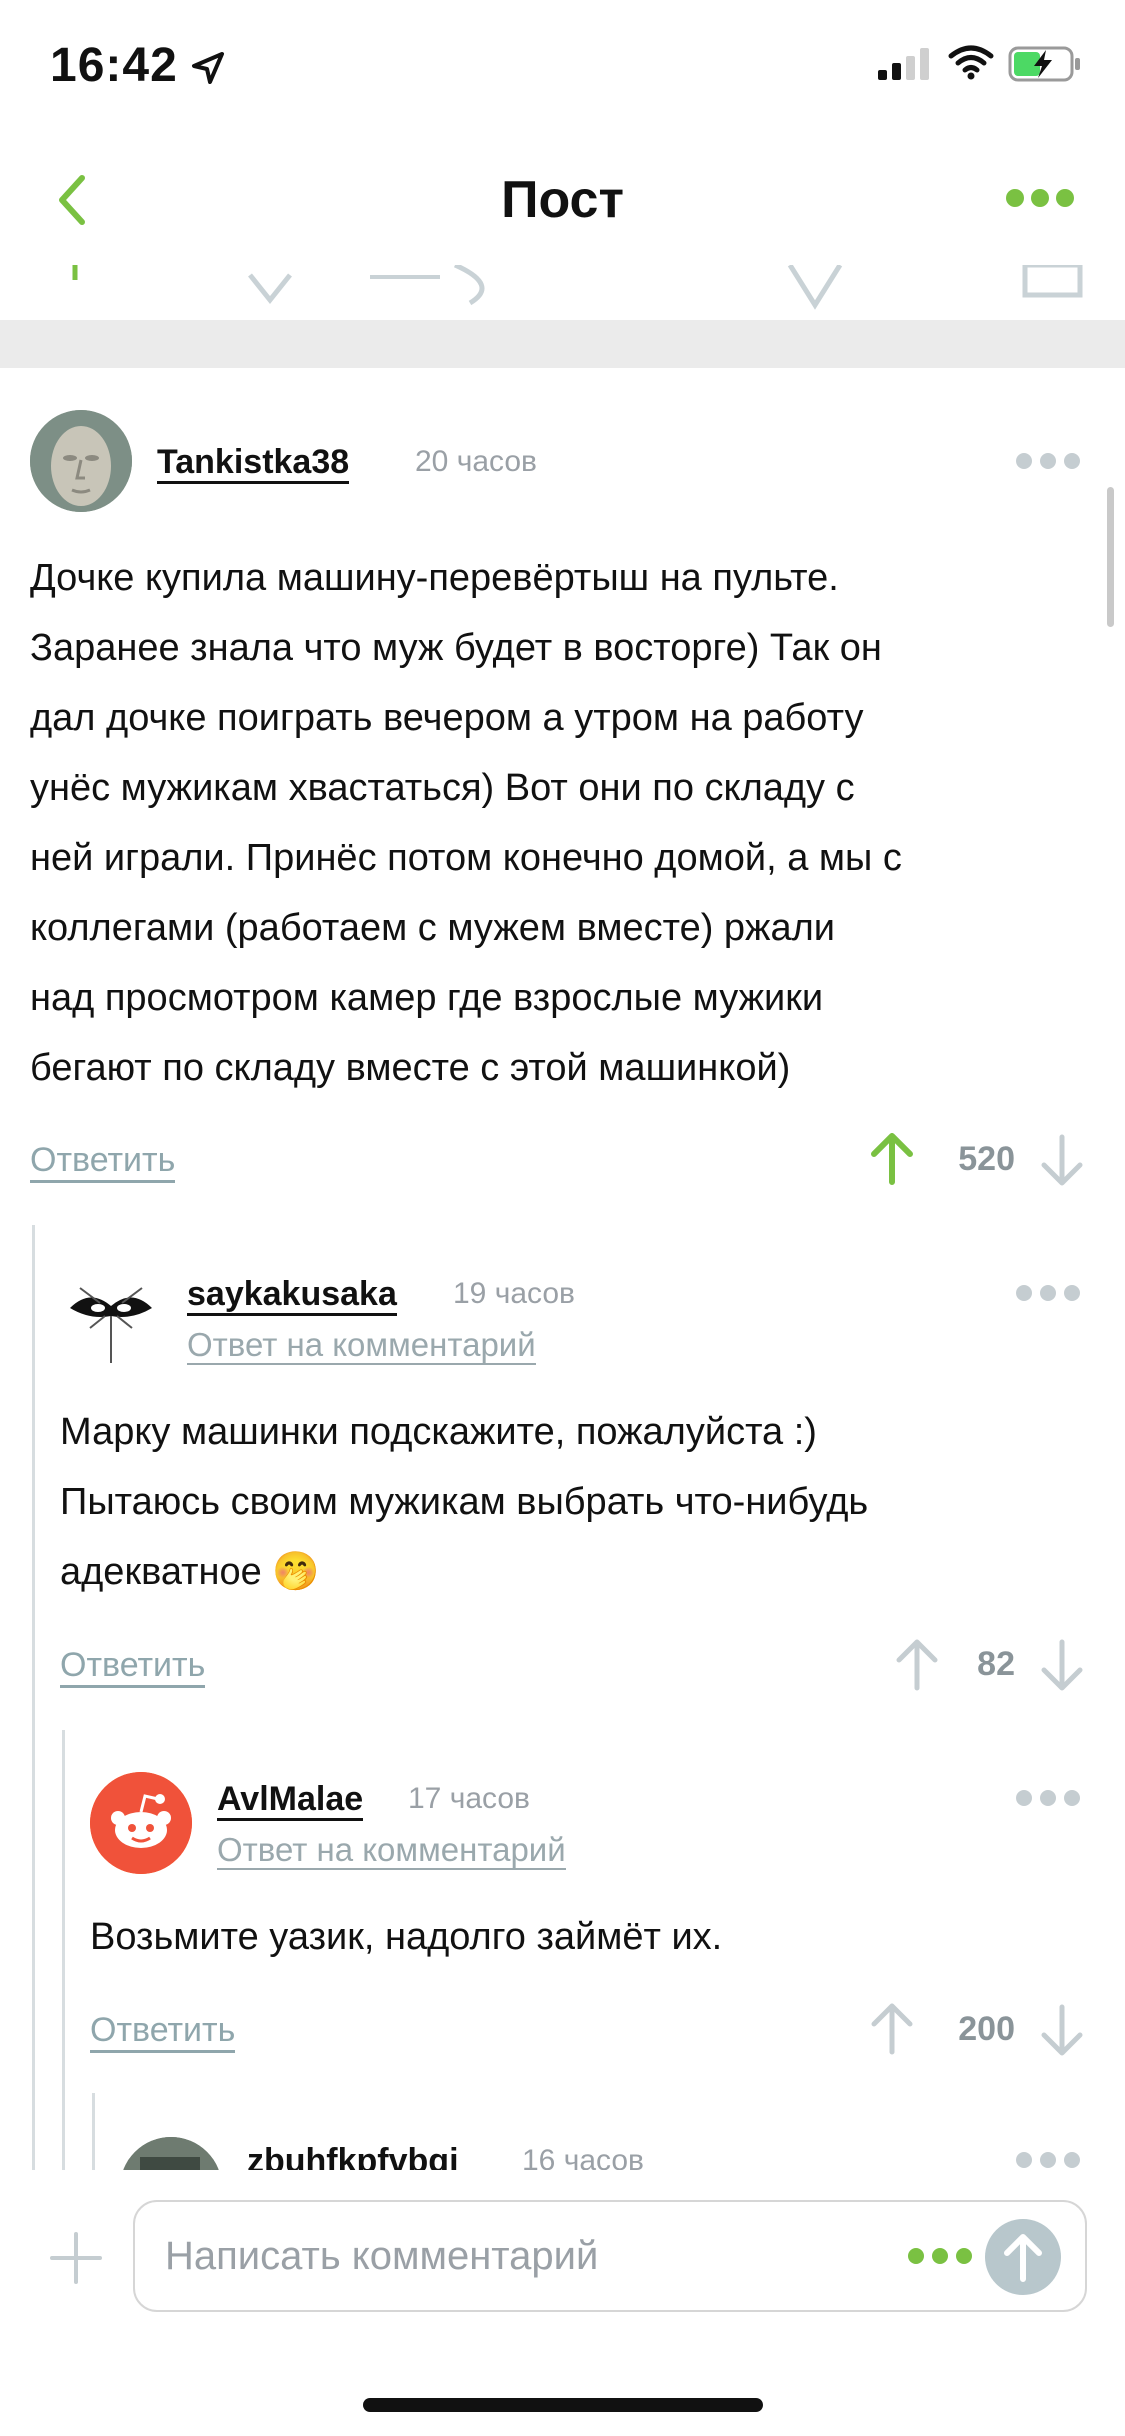  What do you see at coordinates (292, 1295) in the screenshot?
I see `comment-author: saykakusaka` at bounding box center [292, 1295].